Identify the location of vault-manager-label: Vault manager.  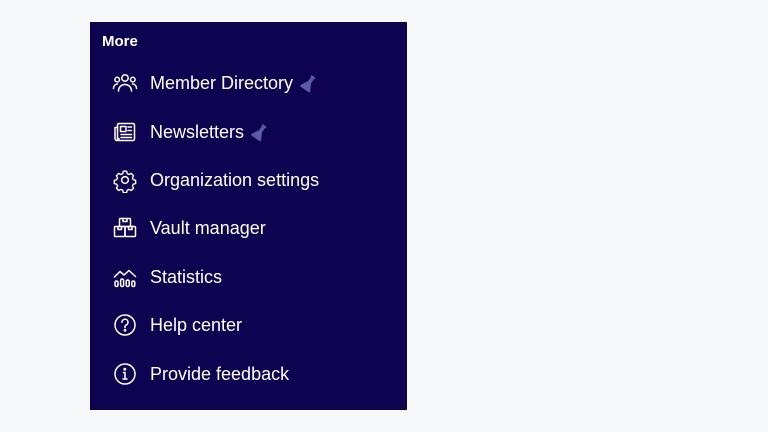
(208, 228).